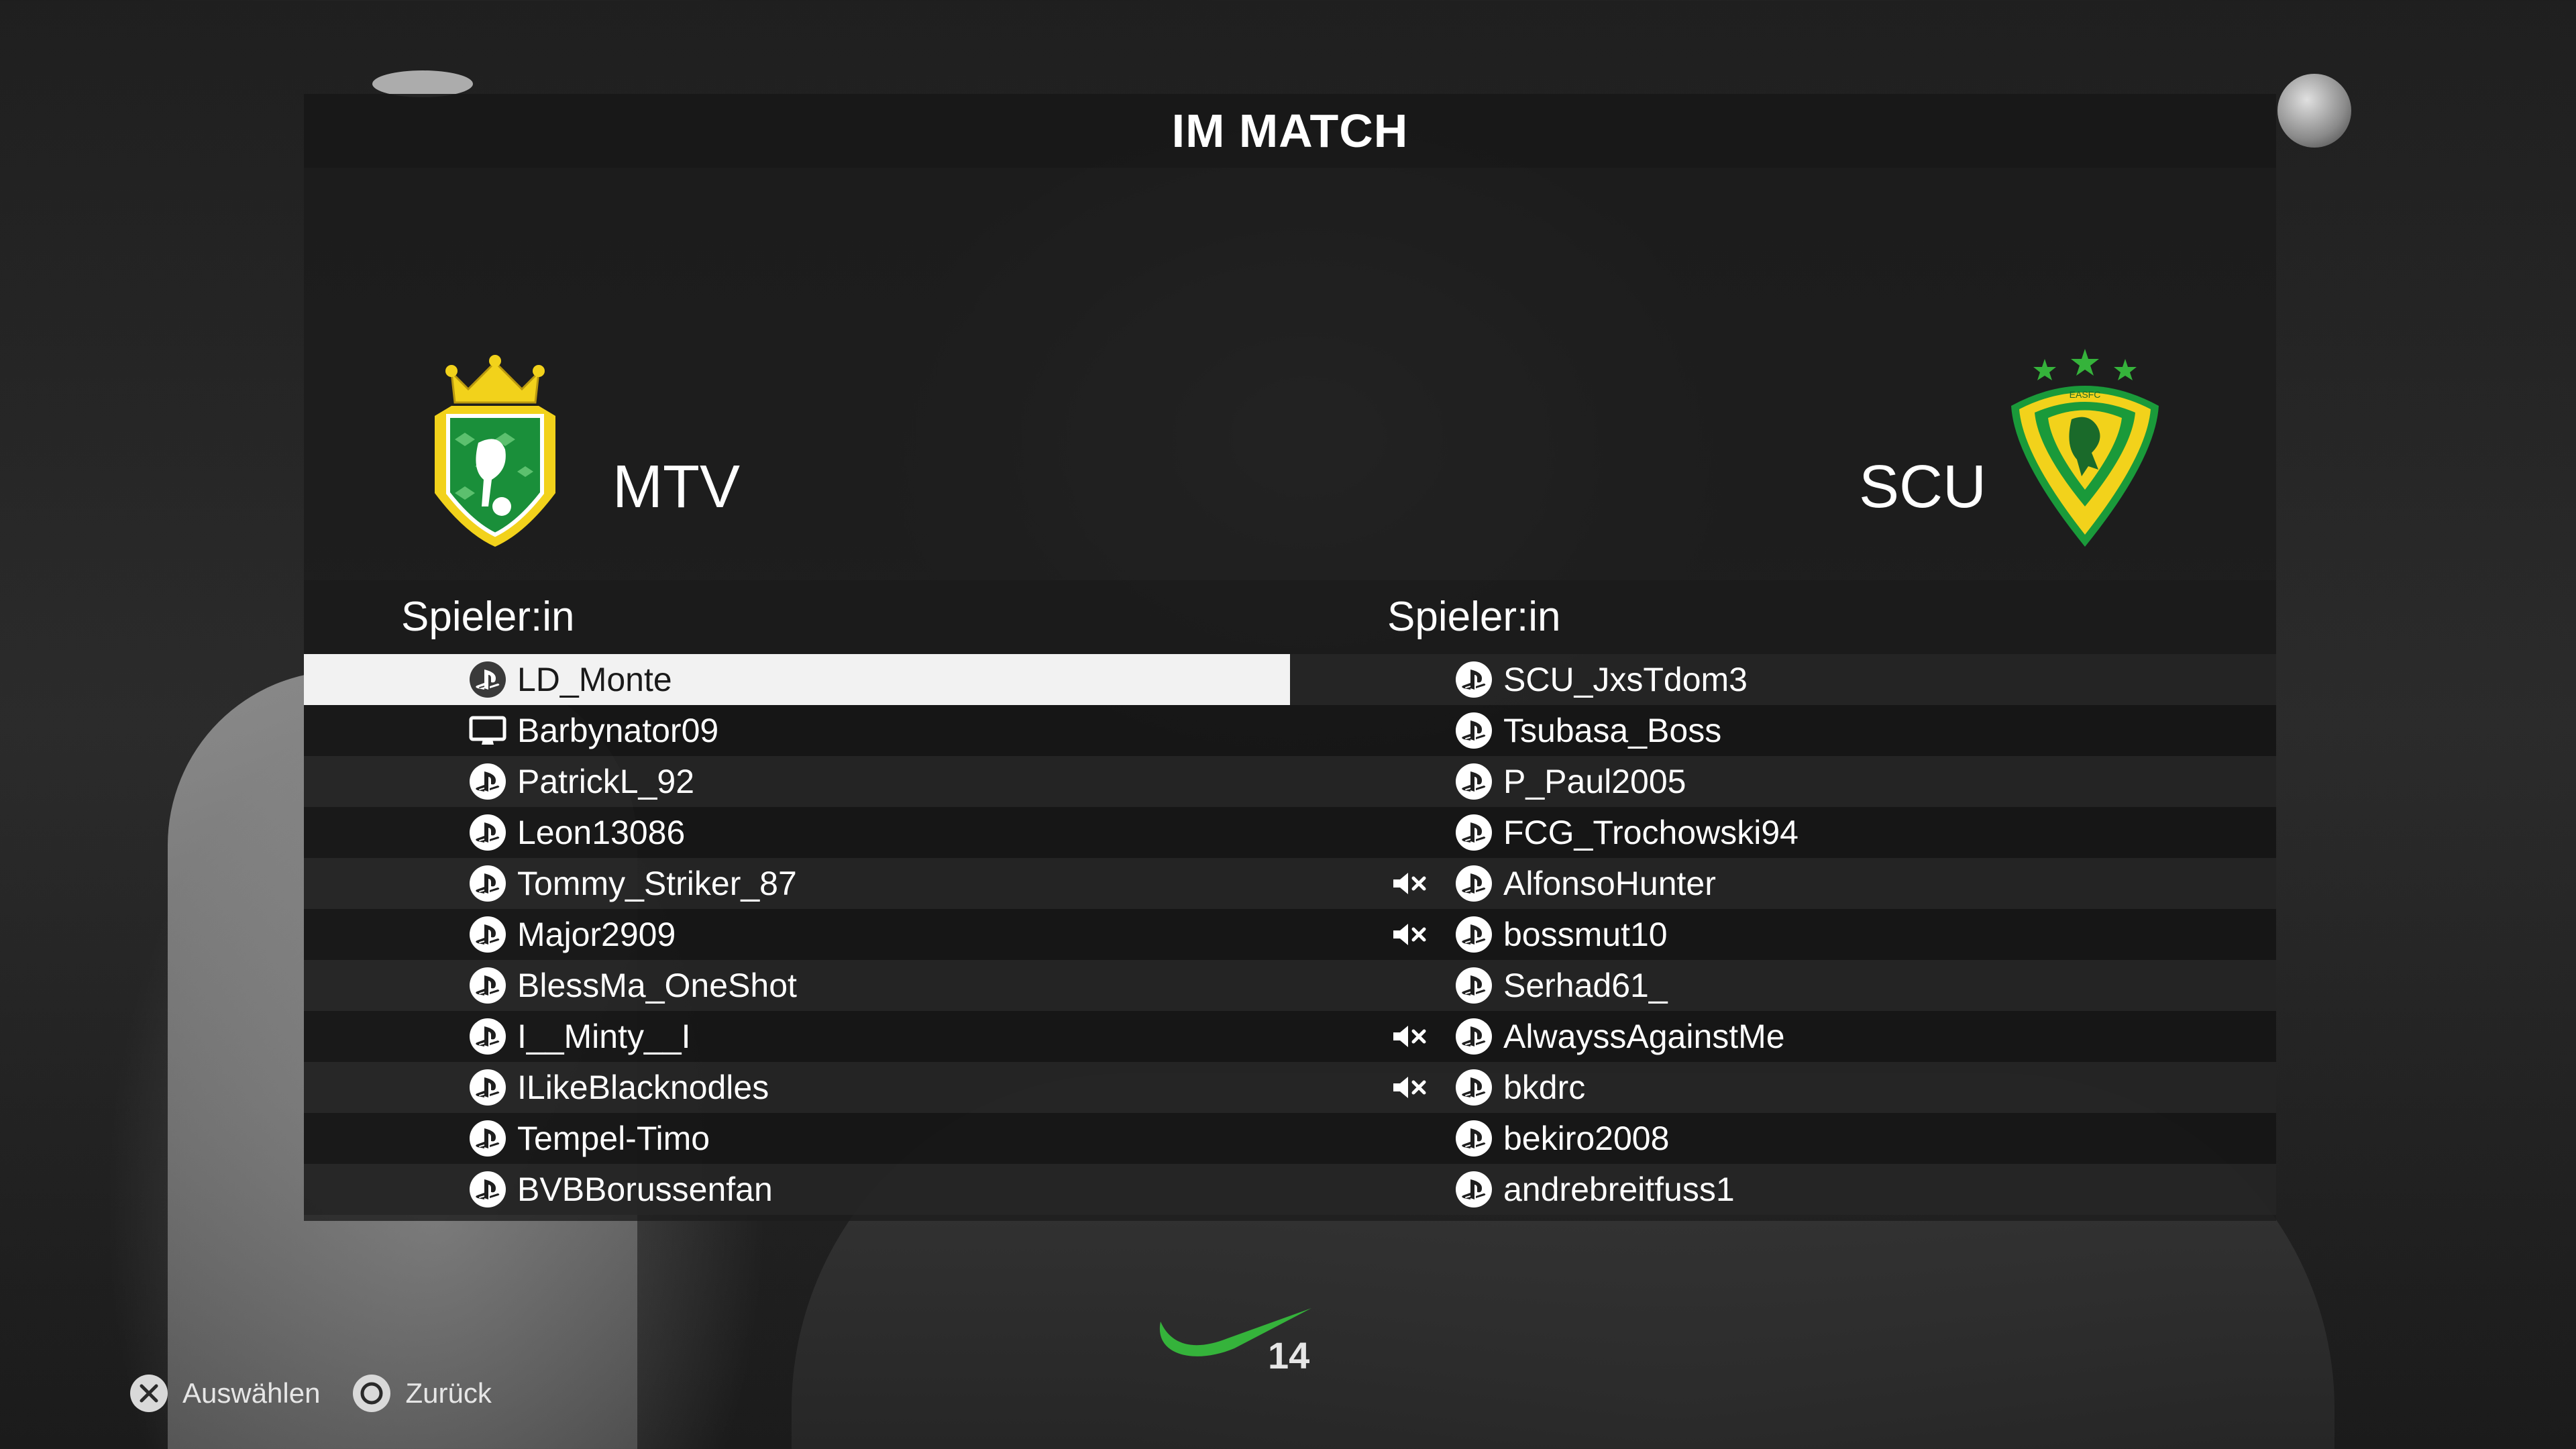  I want to click on background-lamp, so click(422, 83).